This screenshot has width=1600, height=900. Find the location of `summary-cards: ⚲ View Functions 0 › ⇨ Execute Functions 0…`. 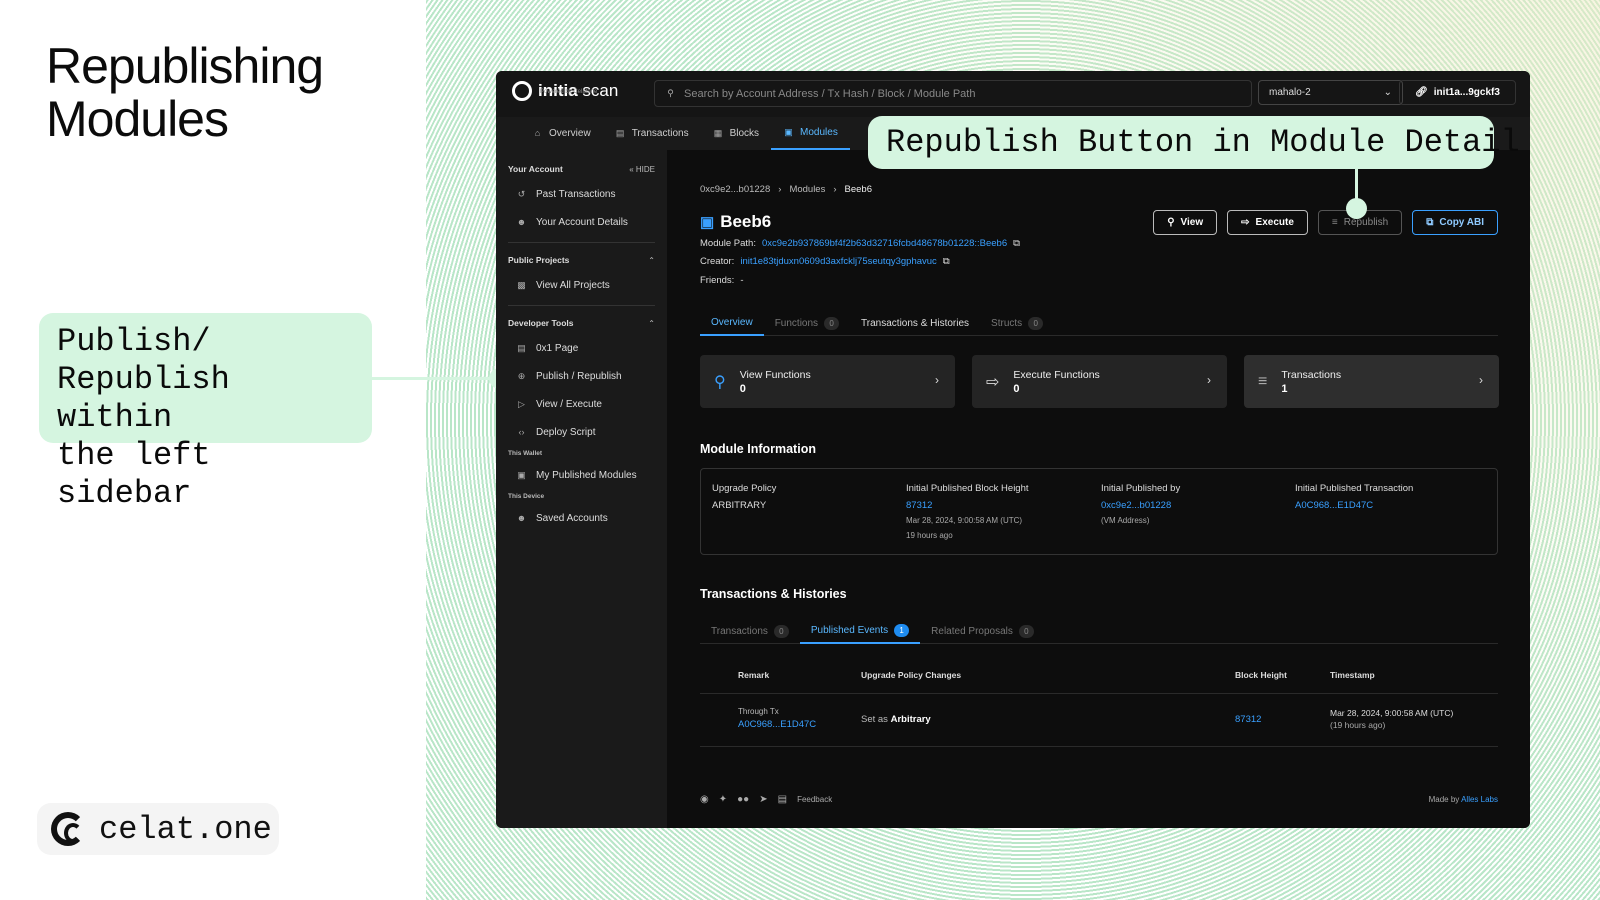

summary-cards: ⚲ View Functions 0 › ⇨ Execute Functions 0… is located at coordinates (1099, 381).